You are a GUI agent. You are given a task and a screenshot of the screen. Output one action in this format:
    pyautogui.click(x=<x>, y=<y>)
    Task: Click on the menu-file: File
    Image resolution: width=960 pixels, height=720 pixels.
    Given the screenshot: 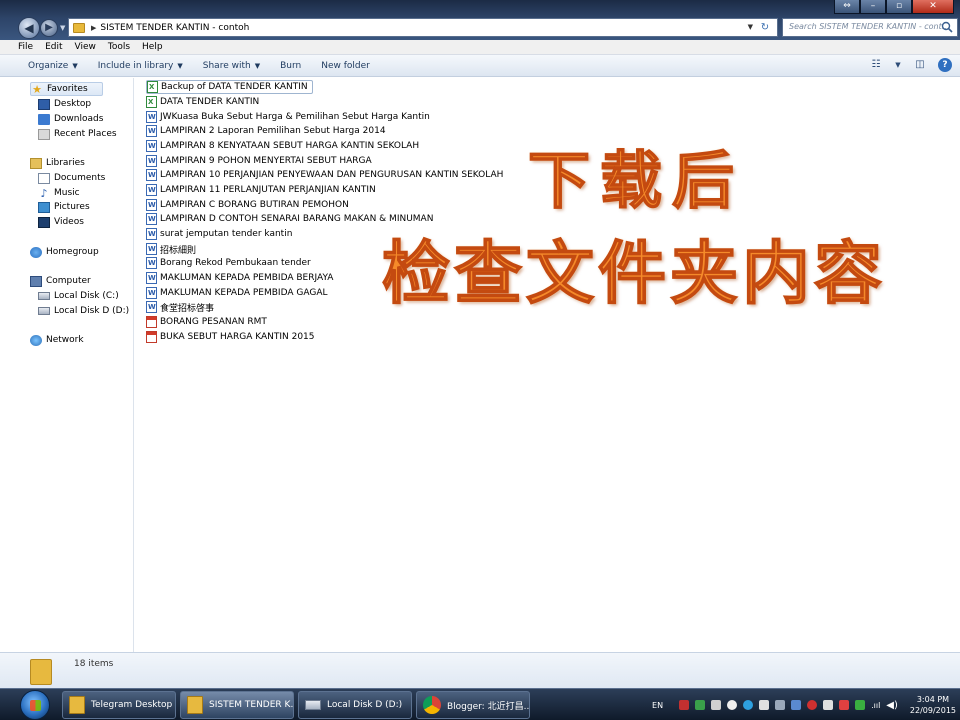 What is the action you would take?
    pyautogui.click(x=25, y=47)
    